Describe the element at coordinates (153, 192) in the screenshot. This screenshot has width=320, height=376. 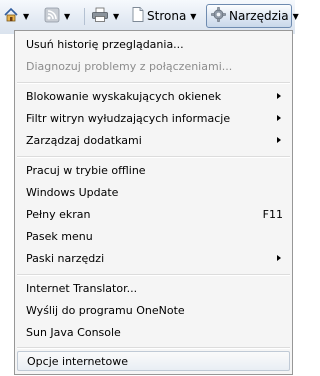
I see `menu-item-windows-update: Windows Update` at that location.